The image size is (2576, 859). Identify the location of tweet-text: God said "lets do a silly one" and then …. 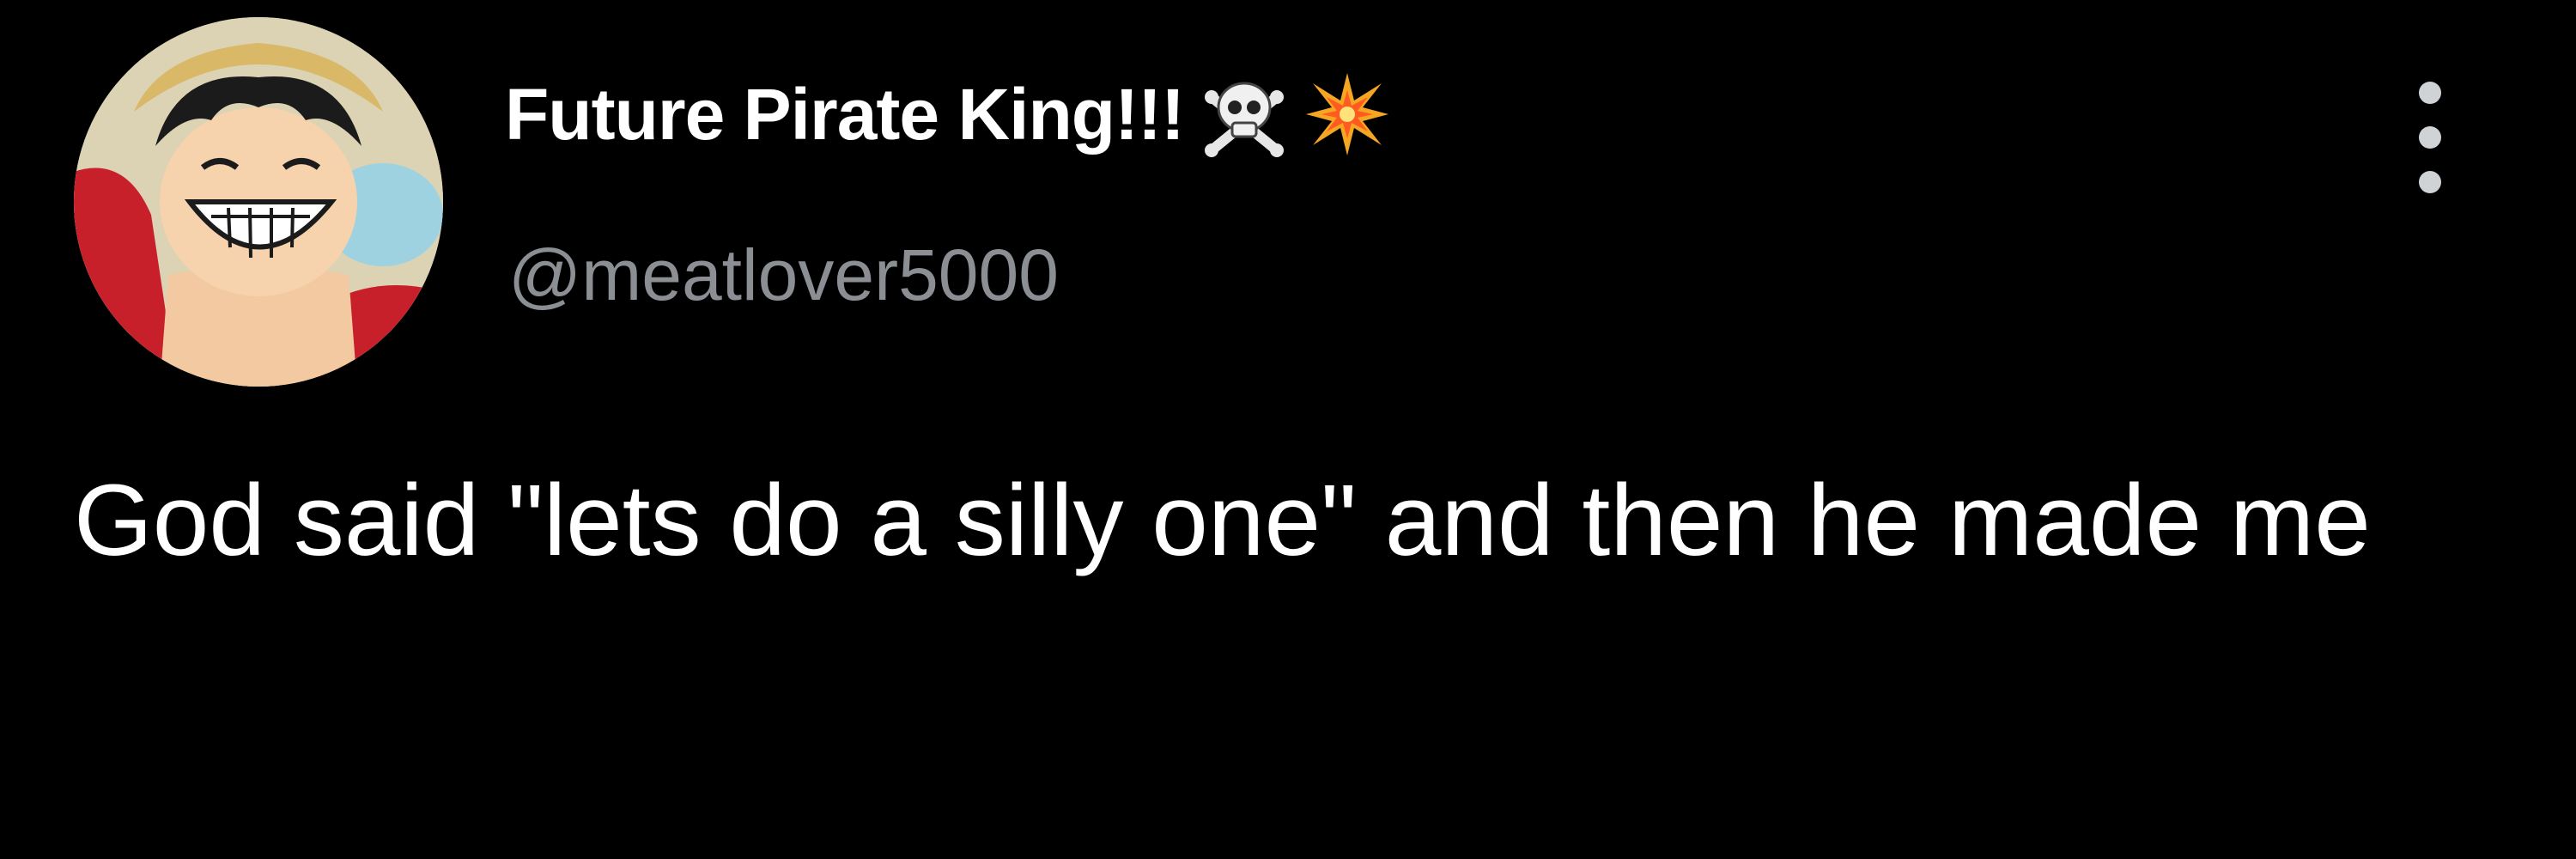
(1222, 521).